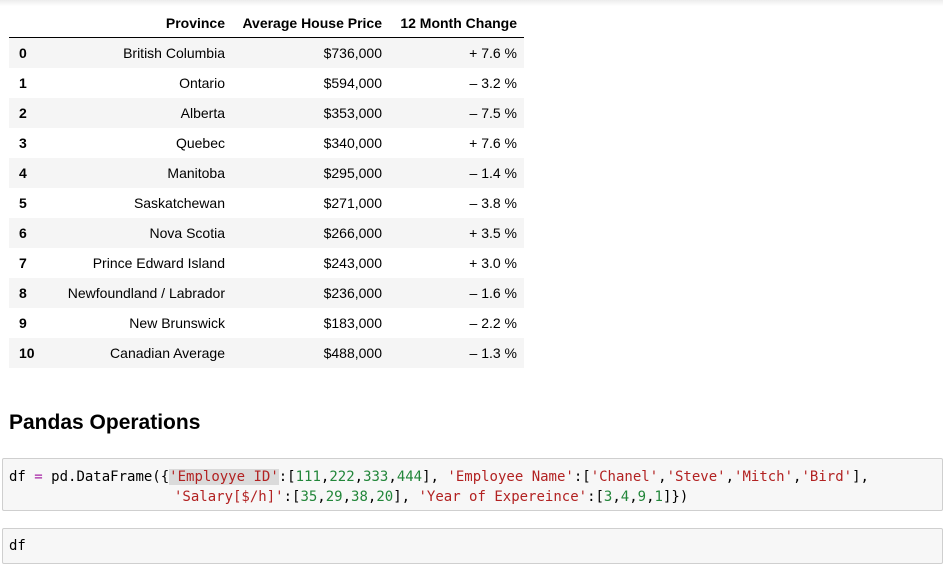 The image size is (943, 566). I want to click on code-token: 'Chanel', so click(624, 477).